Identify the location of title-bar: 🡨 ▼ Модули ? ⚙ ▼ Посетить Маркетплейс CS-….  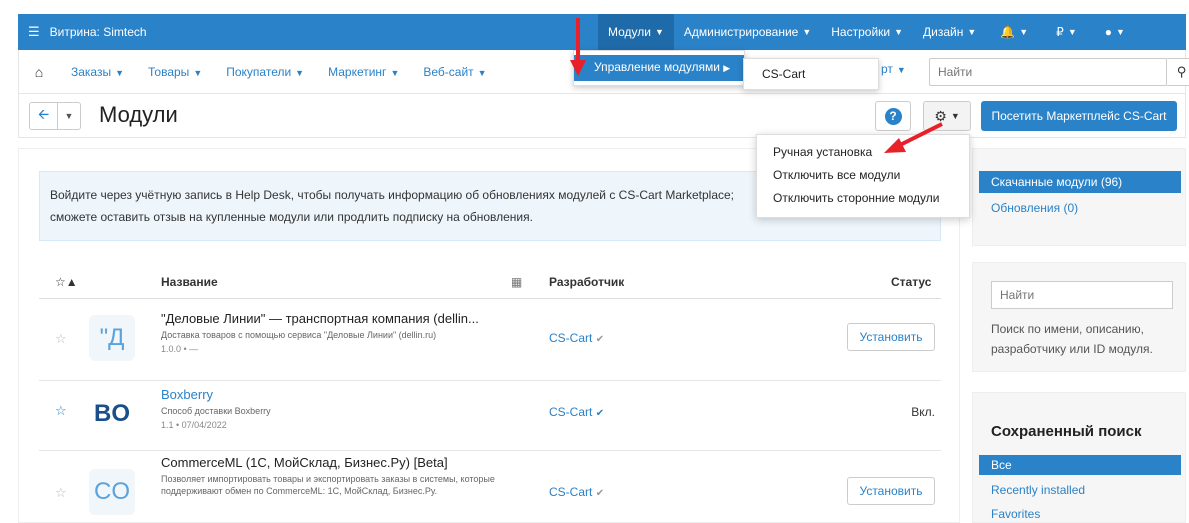
(602, 116).